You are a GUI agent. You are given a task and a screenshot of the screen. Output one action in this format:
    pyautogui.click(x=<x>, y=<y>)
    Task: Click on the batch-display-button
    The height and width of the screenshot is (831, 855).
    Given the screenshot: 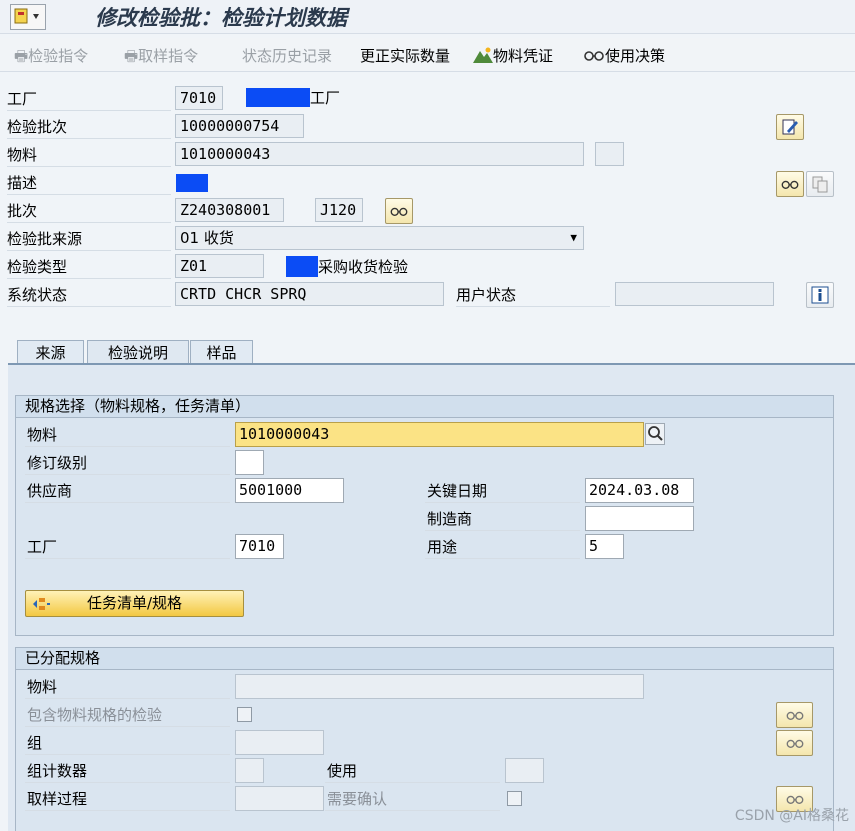 What is the action you would take?
    pyautogui.click(x=399, y=211)
    